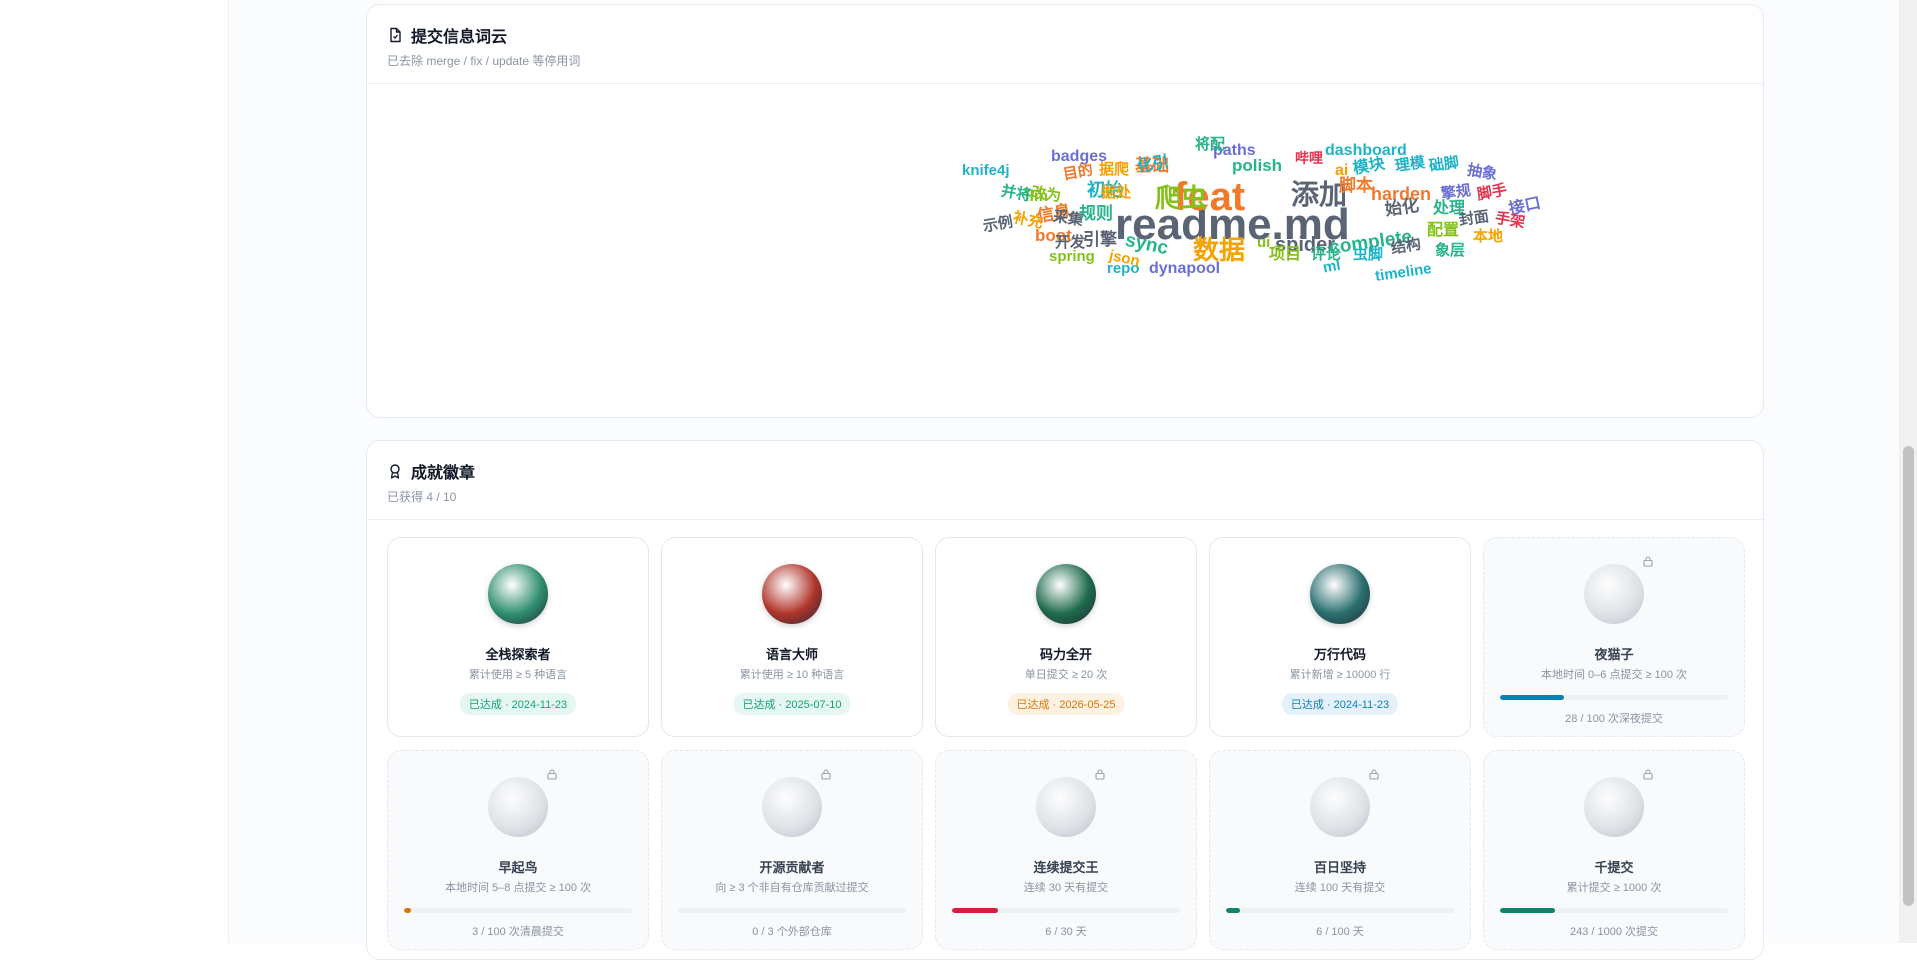 The width and height of the screenshot is (1917, 960). Describe the element at coordinates (114, 471) in the screenshot. I see `left-sidebar` at that location.